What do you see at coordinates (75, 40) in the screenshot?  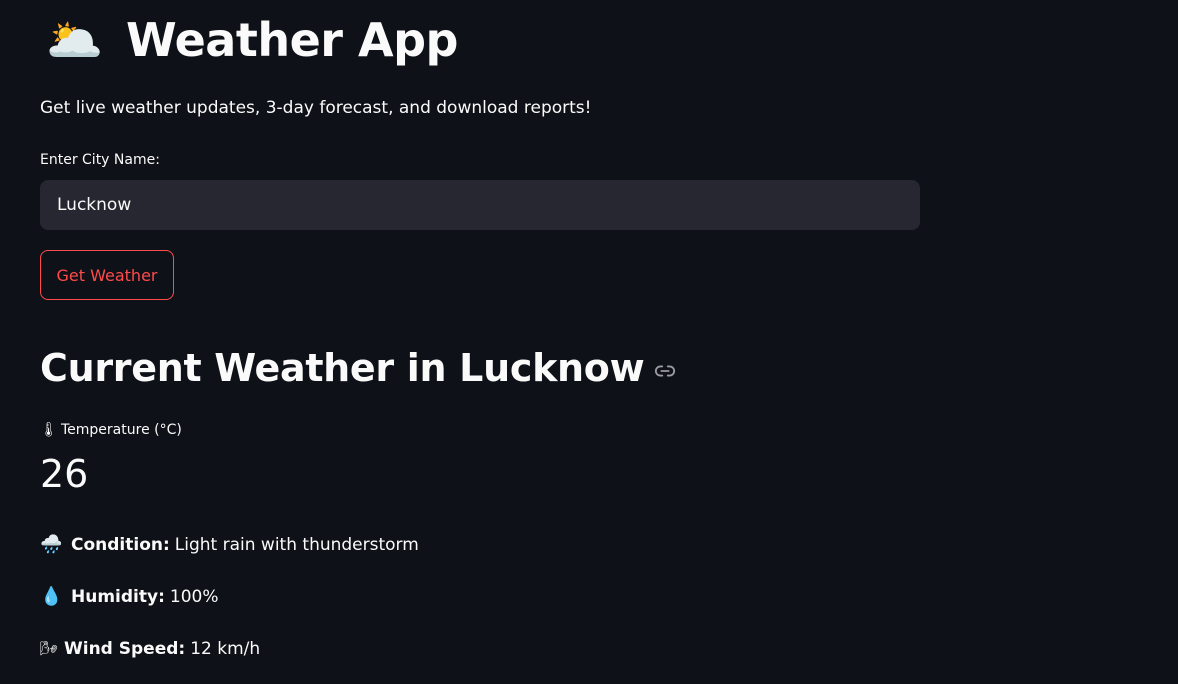 I see `sun-behind-cloud-icon: 🌥️` at bounding box center [75, 40].